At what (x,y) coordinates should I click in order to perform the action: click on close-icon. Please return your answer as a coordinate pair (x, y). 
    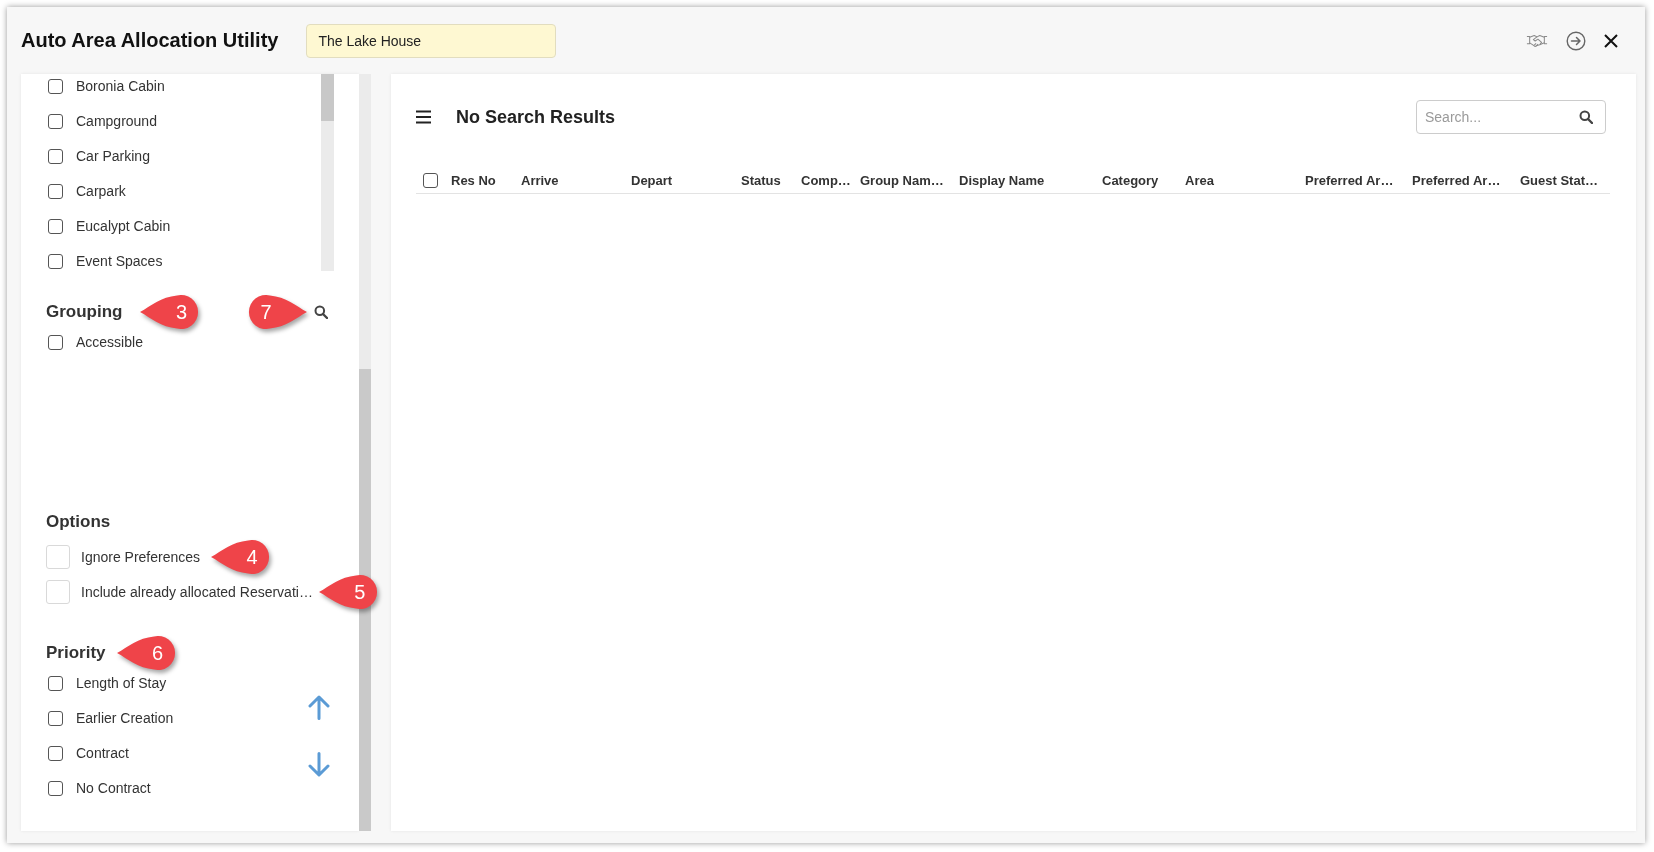
    Looking at the image, I should click on (1611, 40).